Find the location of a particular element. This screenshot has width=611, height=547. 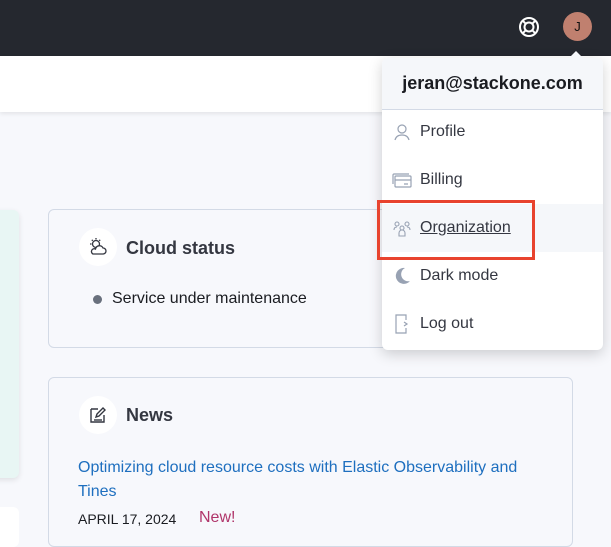

logout-icon is located at coordinates (401, 324).